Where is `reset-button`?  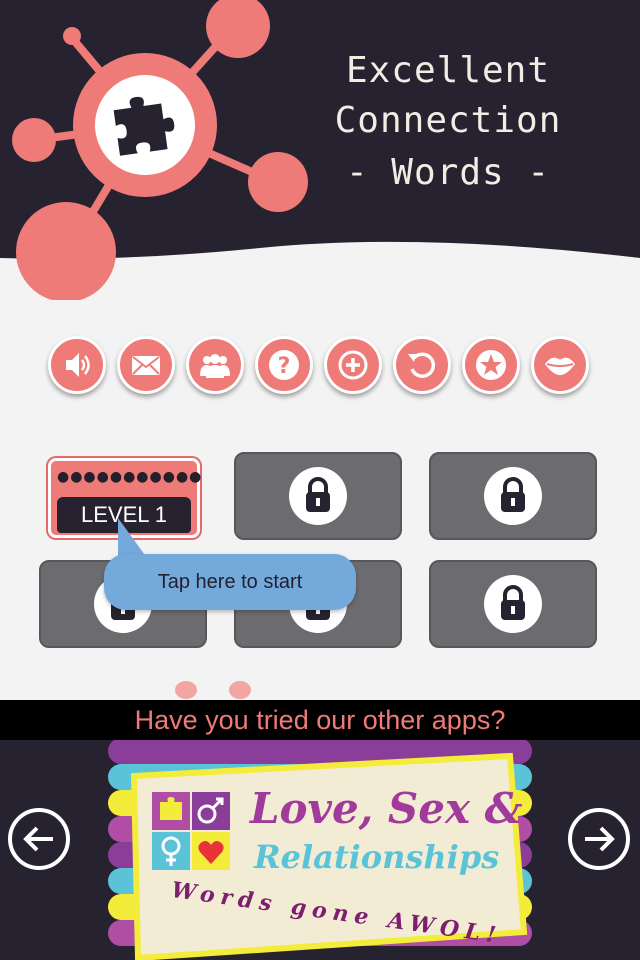
reset-button is located at coordinates (422, 365).